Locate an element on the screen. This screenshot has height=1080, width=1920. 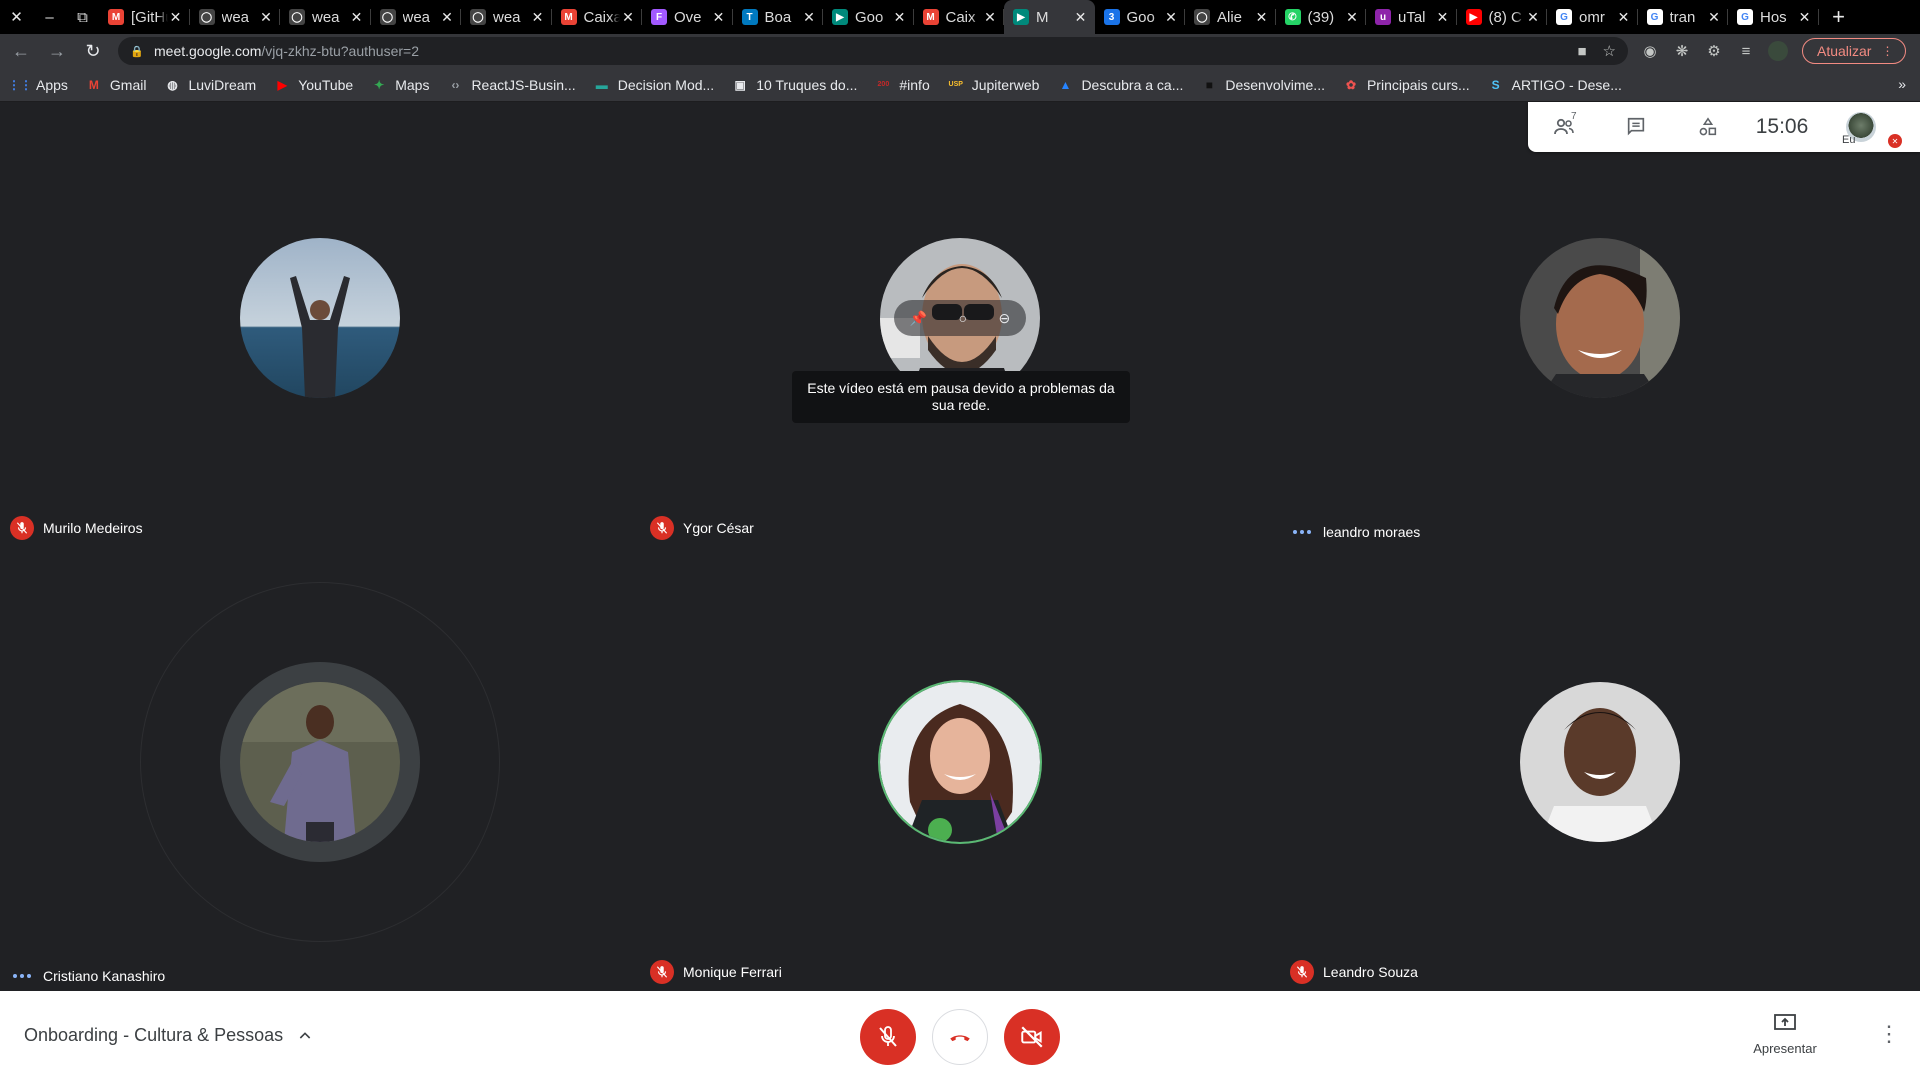
toggle-camera-button is located at coordinates (1032, 1037).